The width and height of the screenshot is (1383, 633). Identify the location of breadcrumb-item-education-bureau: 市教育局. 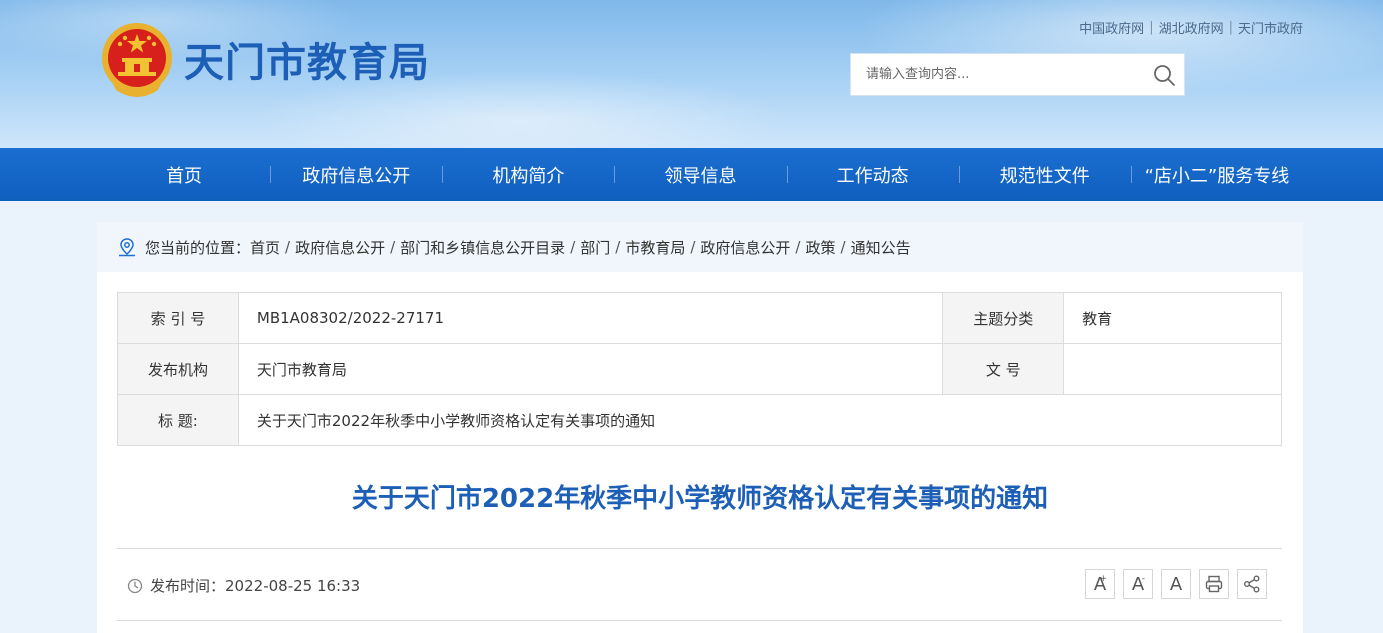
(655, 247).